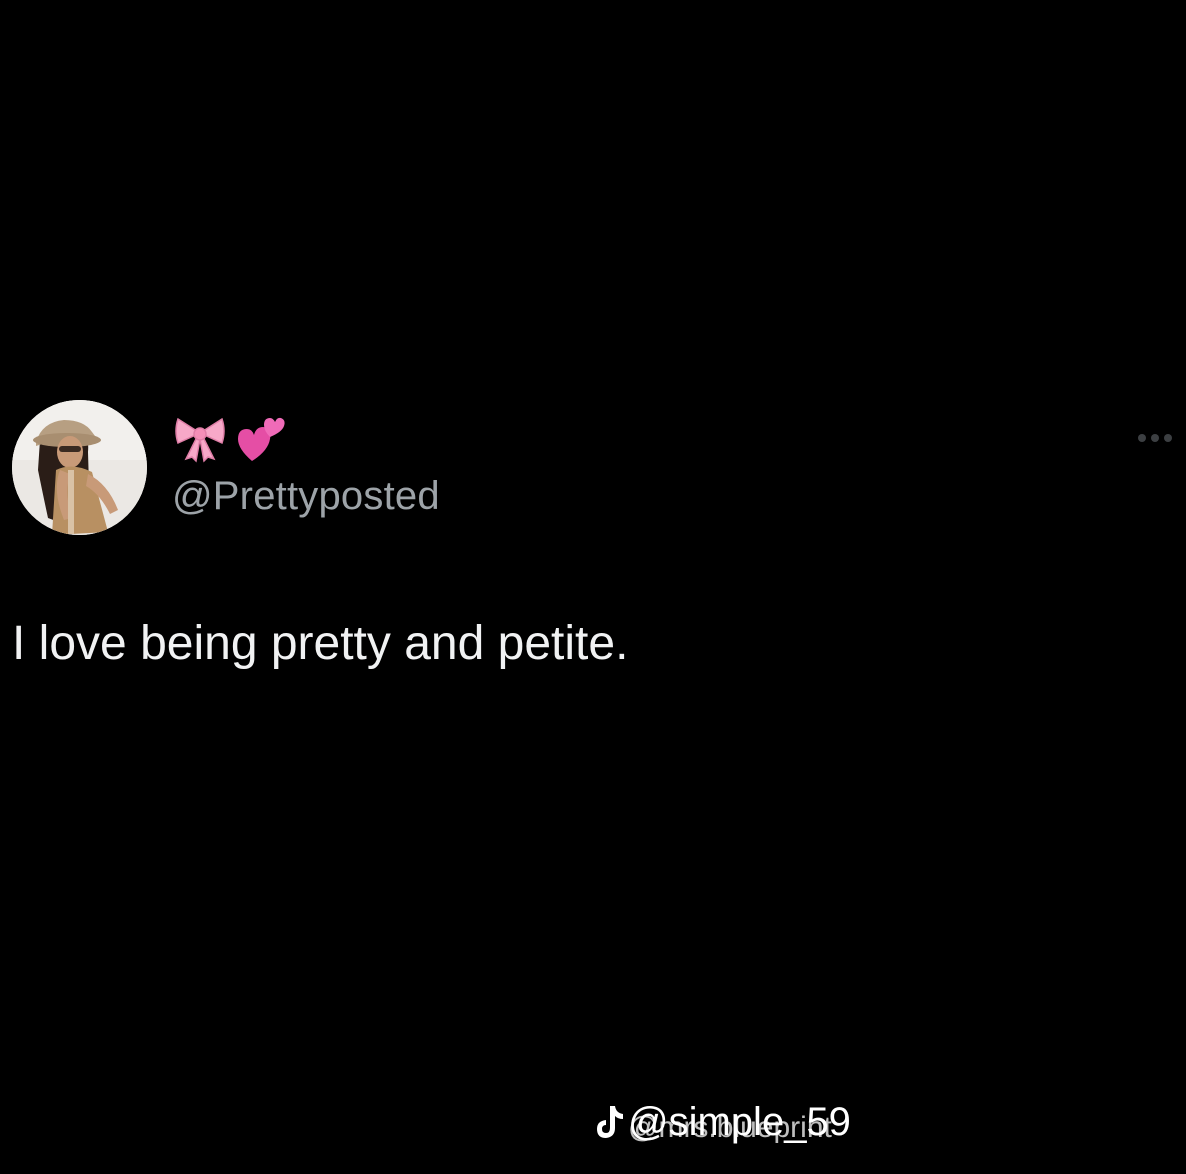 The height and width of the screenshot is (1174, 1186). I want to click on avatar, so click(79, 467).